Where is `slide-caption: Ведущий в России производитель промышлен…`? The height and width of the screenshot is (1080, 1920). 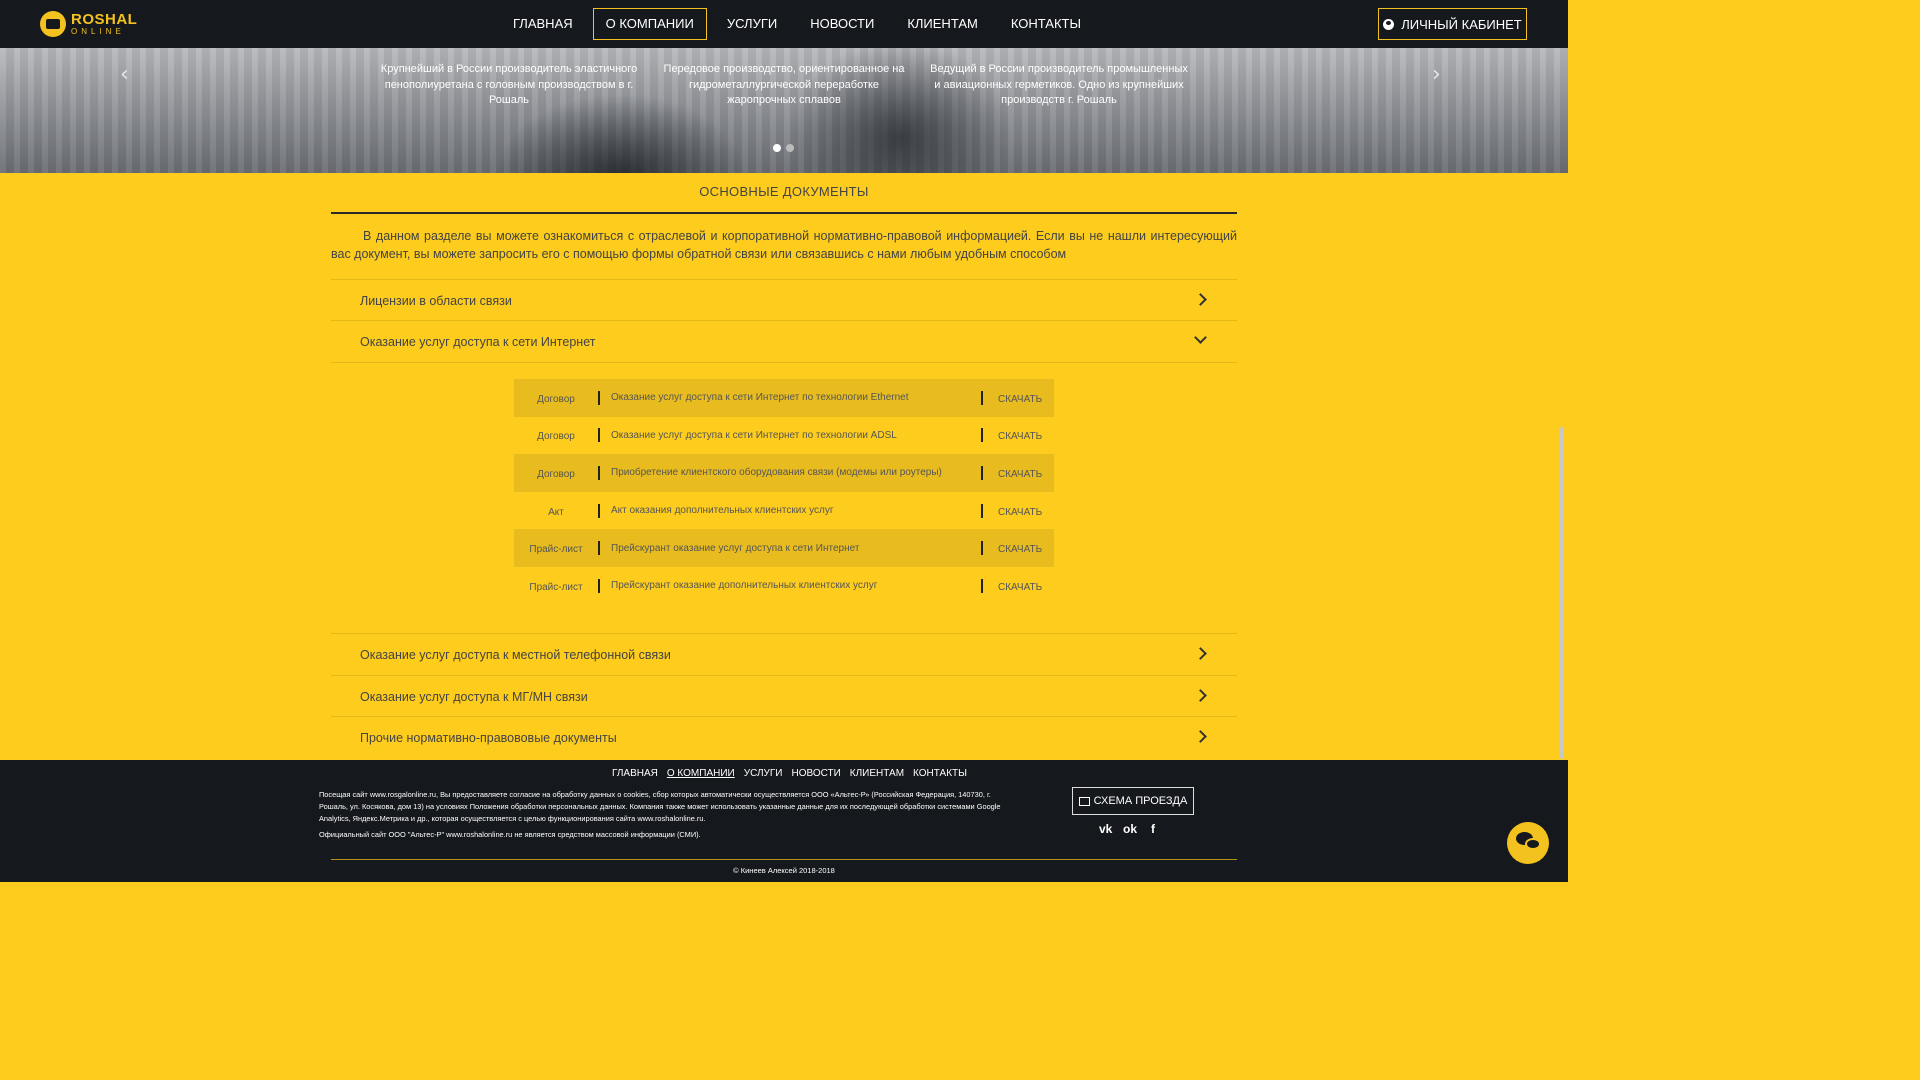
slide-caption: Ведущий в России производитель промышлен… is located at coordinates (1059, 84).